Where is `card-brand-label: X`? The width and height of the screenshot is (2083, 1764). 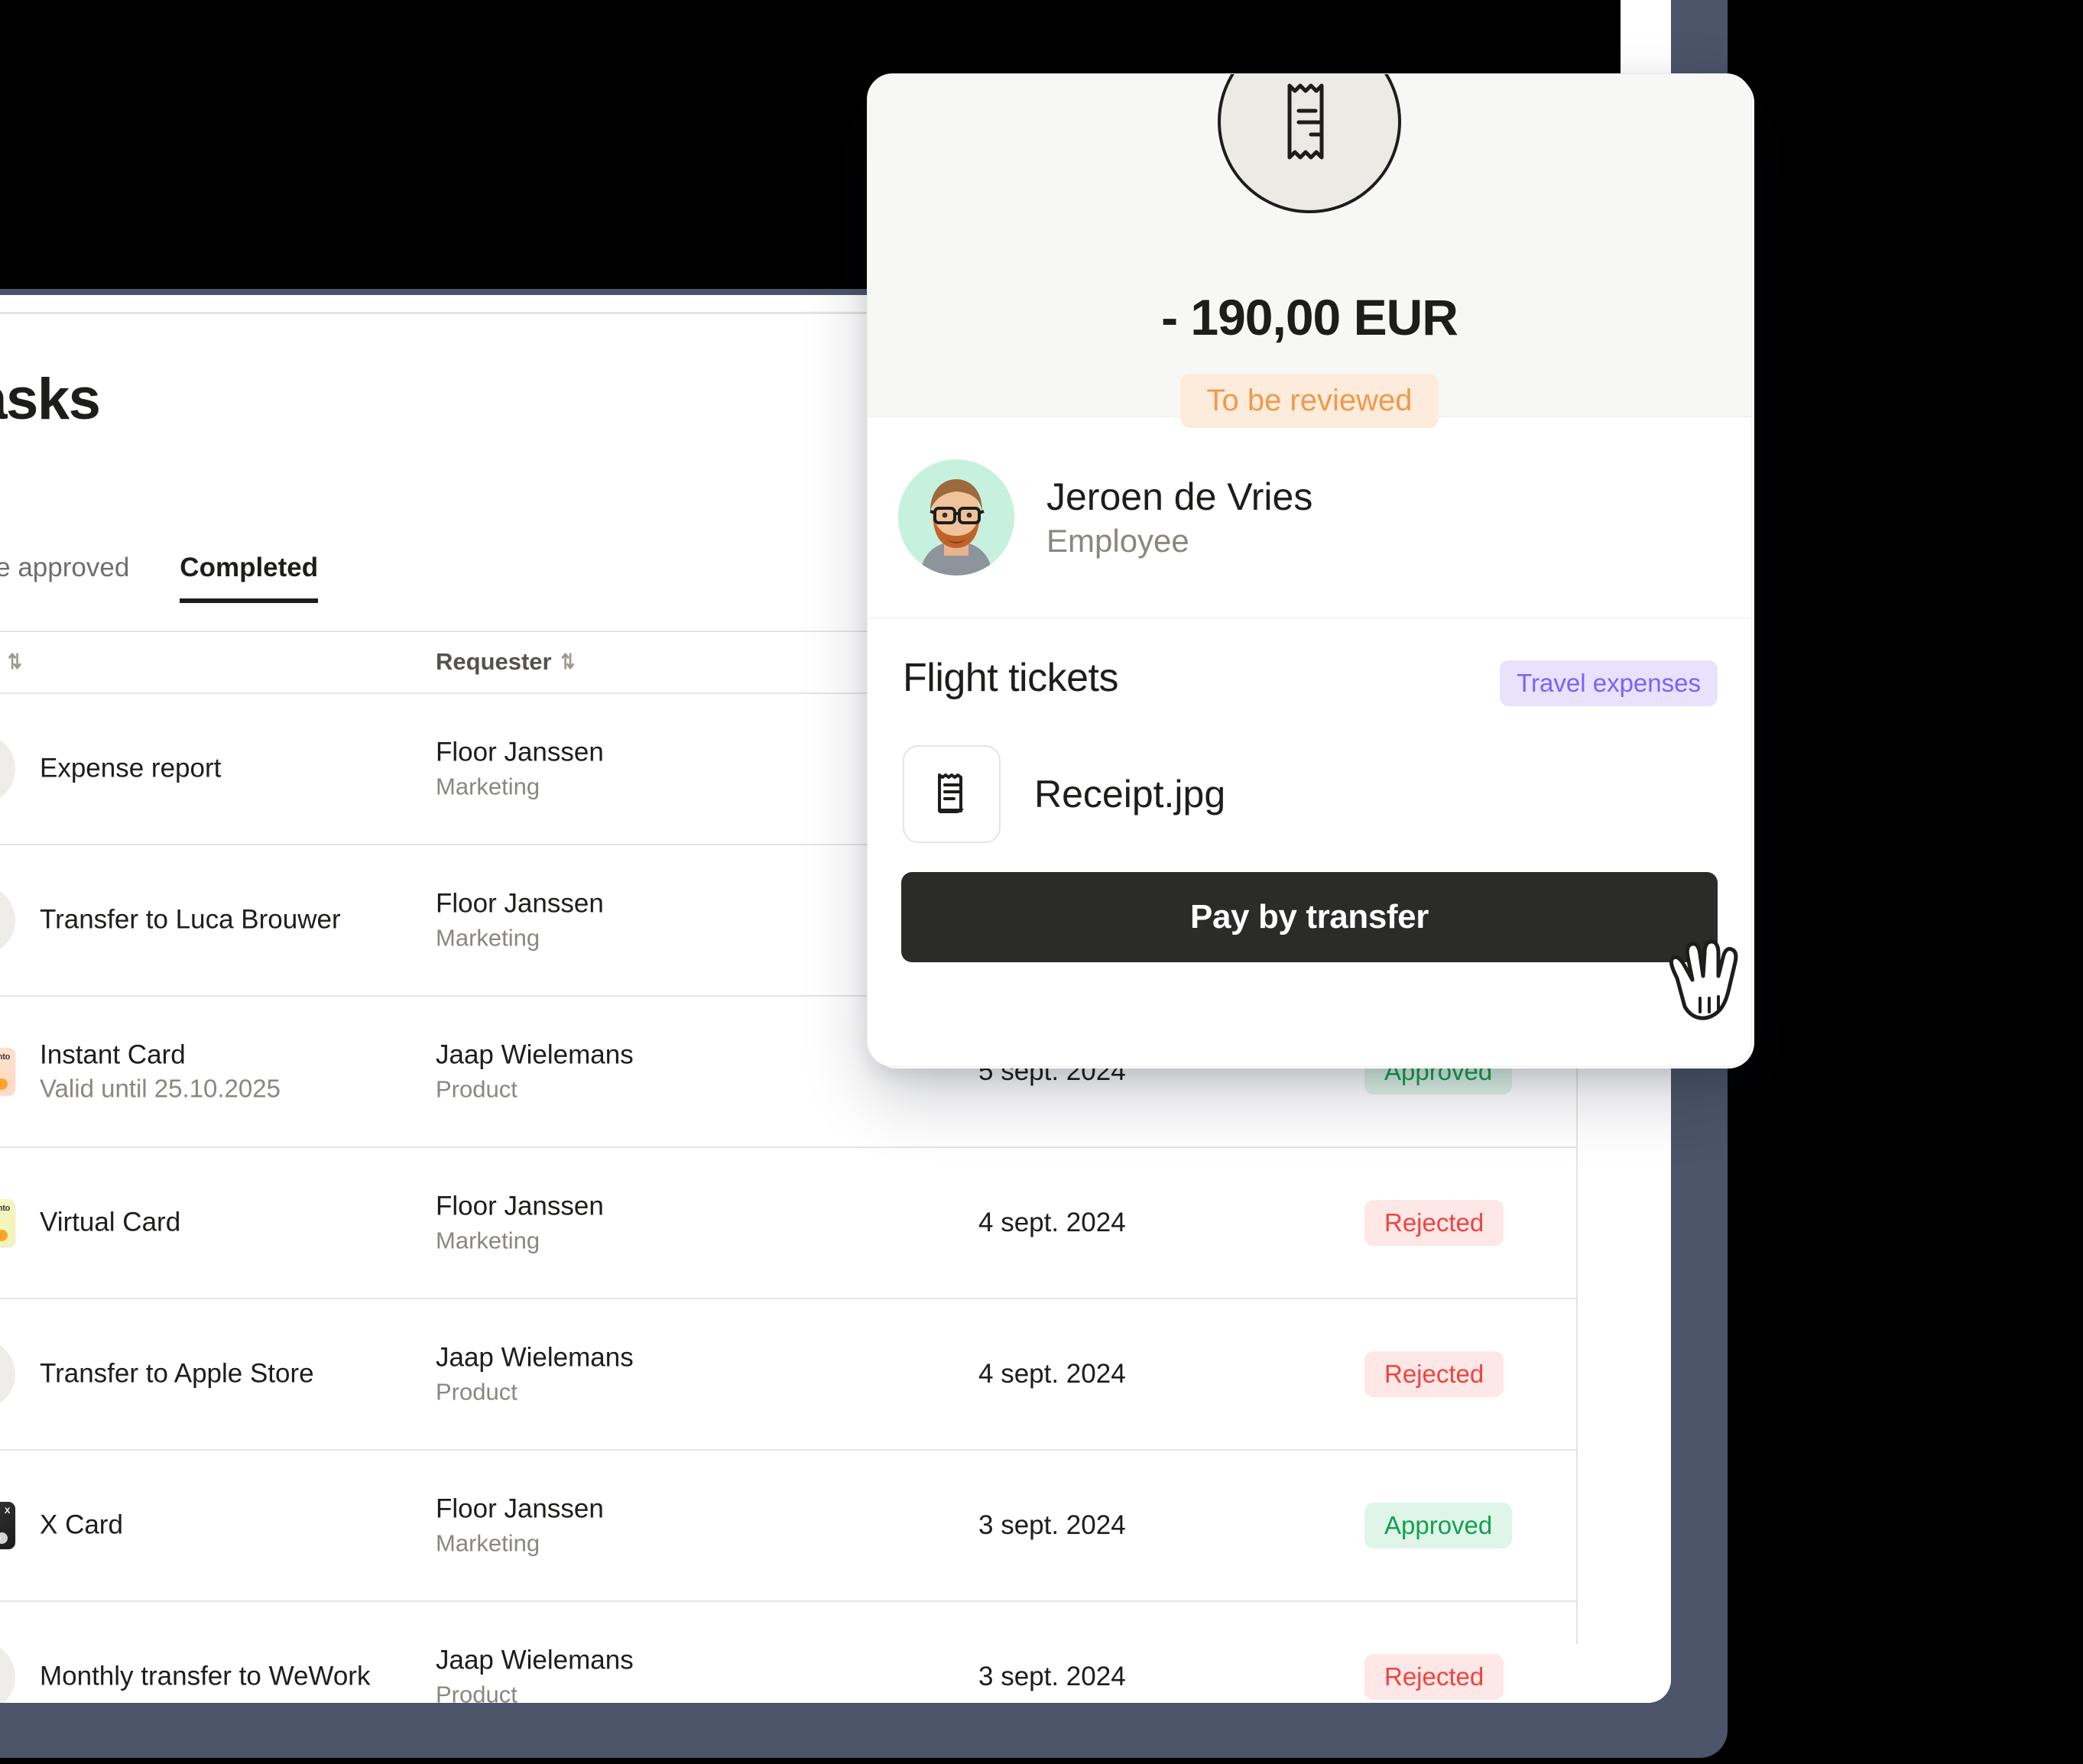 card-brand-label: X is located at coordinates (7, 1511).